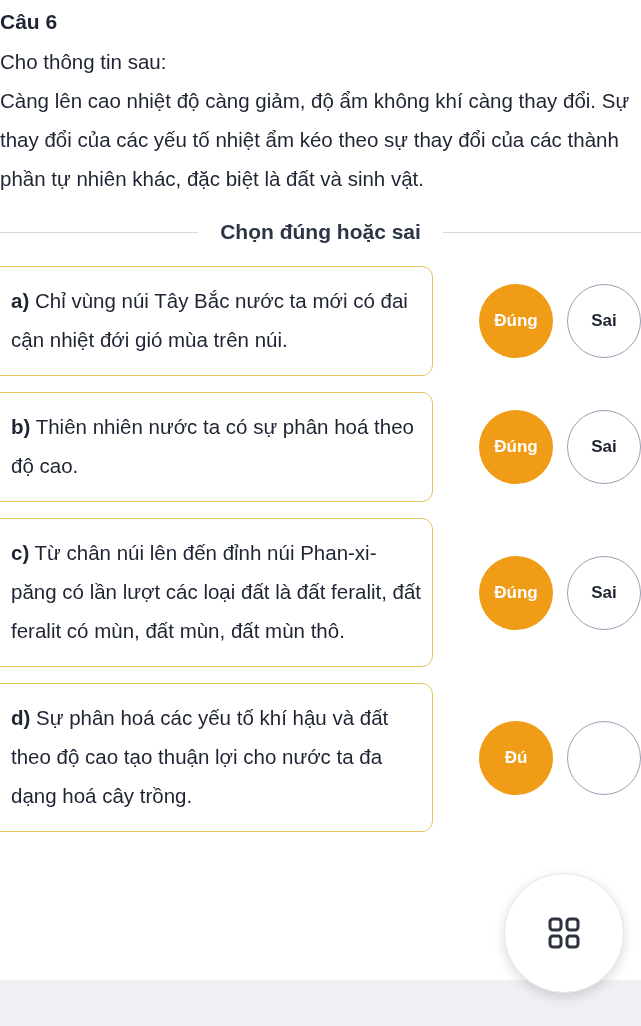 This screenshot has height=1026, width=641. Describe the element at coordinates (320, 232) in the screenshot. I see `section-label: Chọn đúng hoặc sai` at that location.